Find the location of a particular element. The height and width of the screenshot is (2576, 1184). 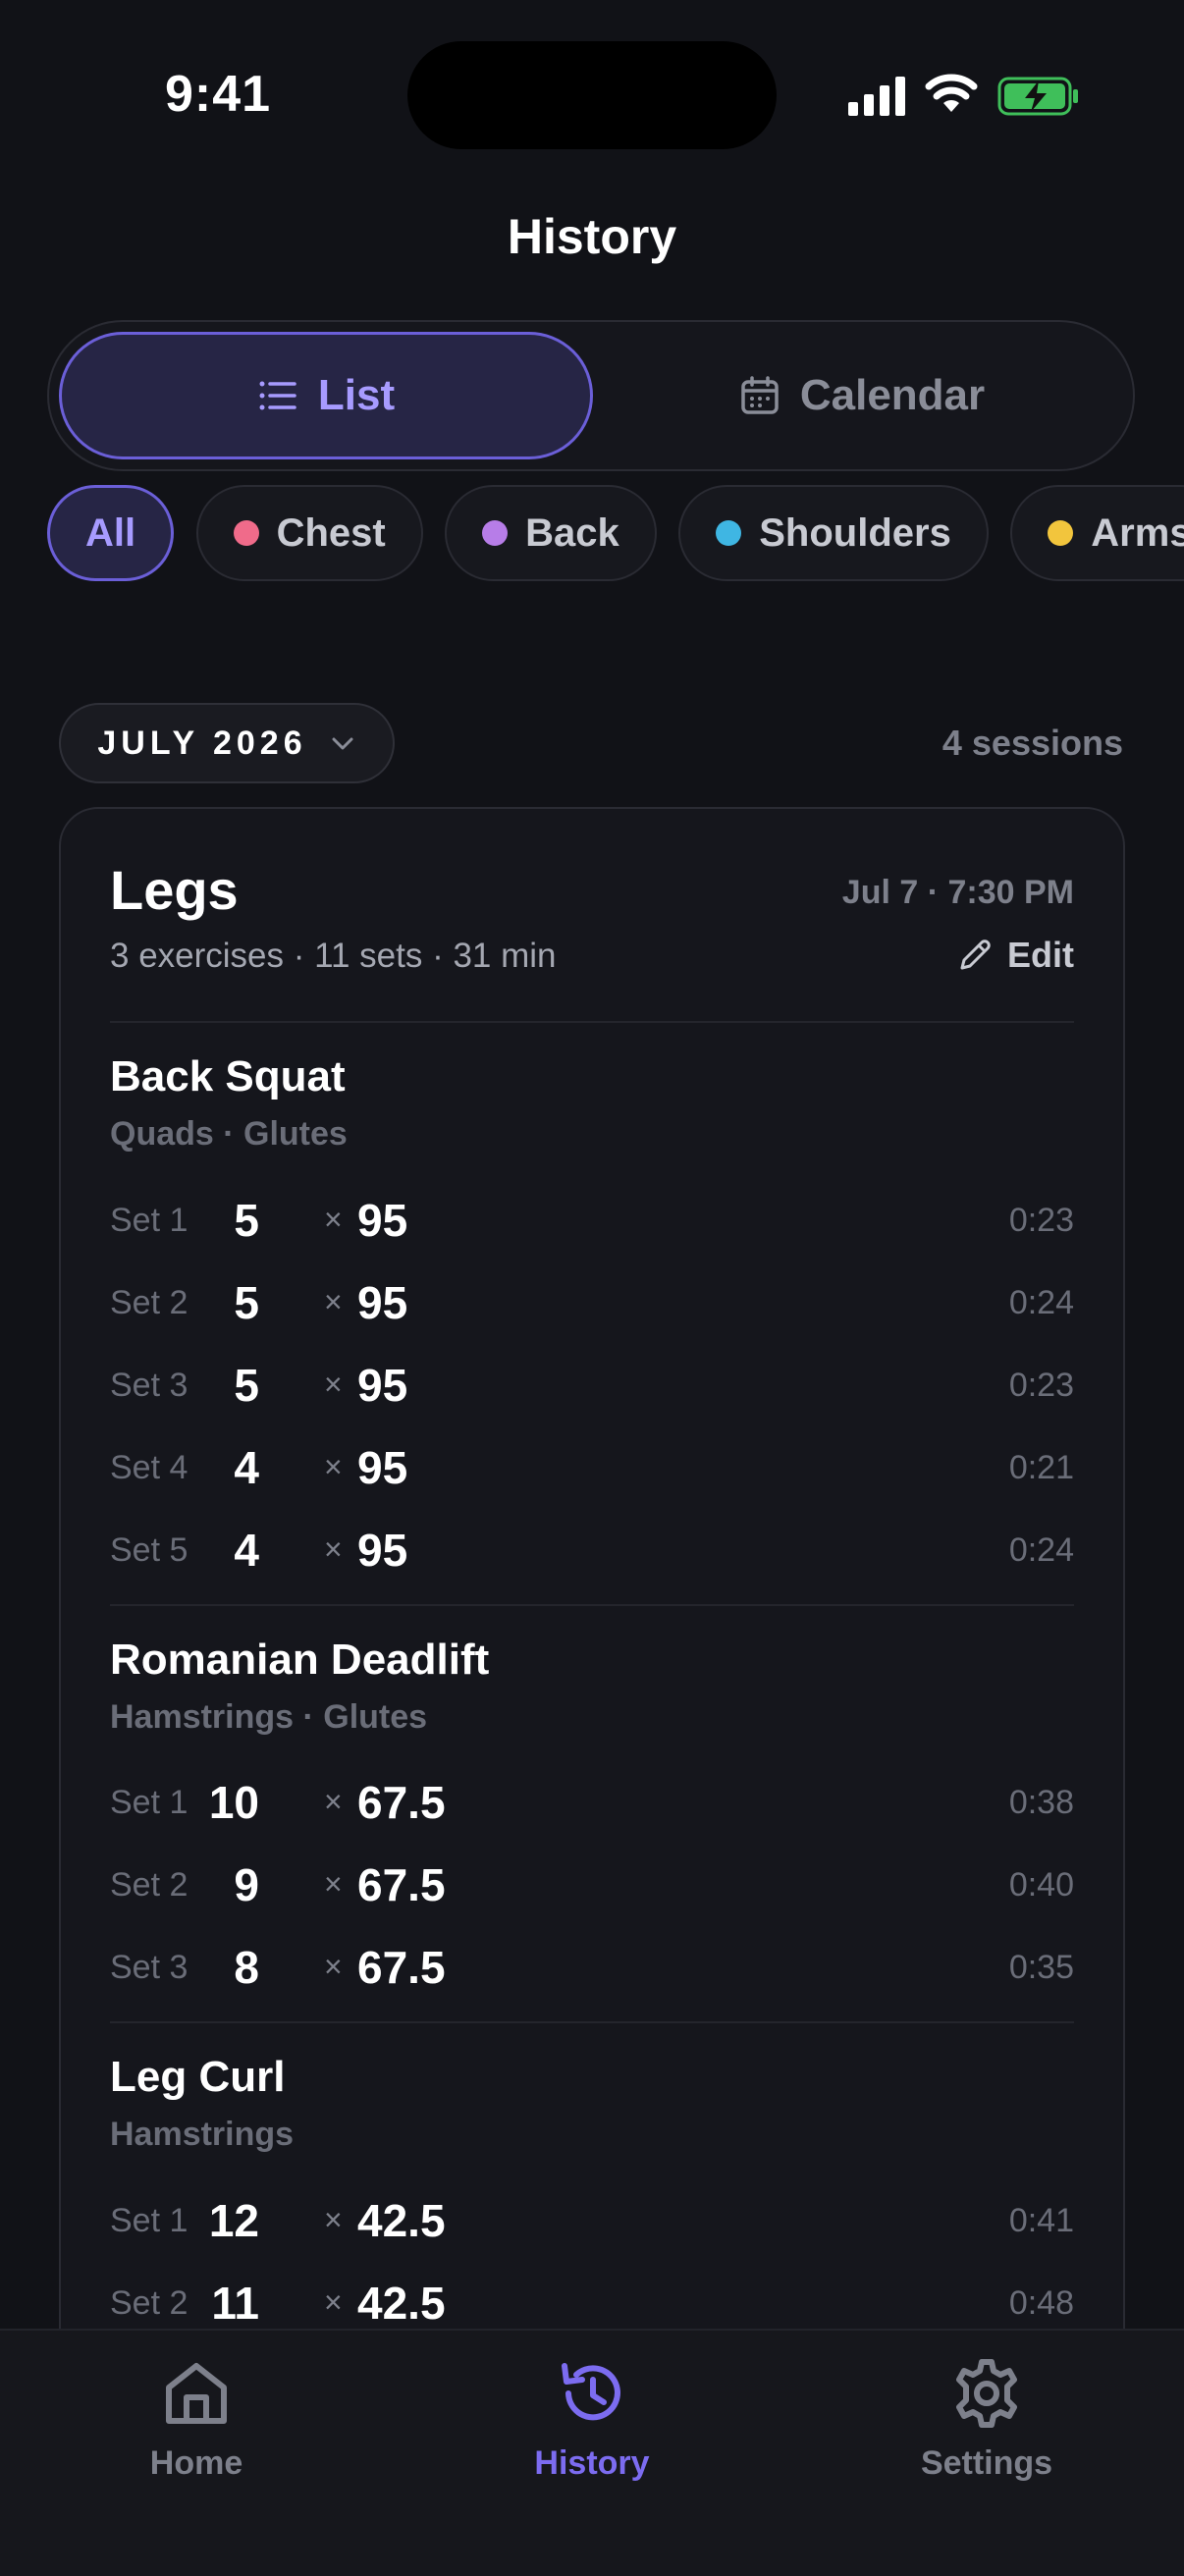

filter-chip-arms: Arms is located at coordinates (1097, 533).